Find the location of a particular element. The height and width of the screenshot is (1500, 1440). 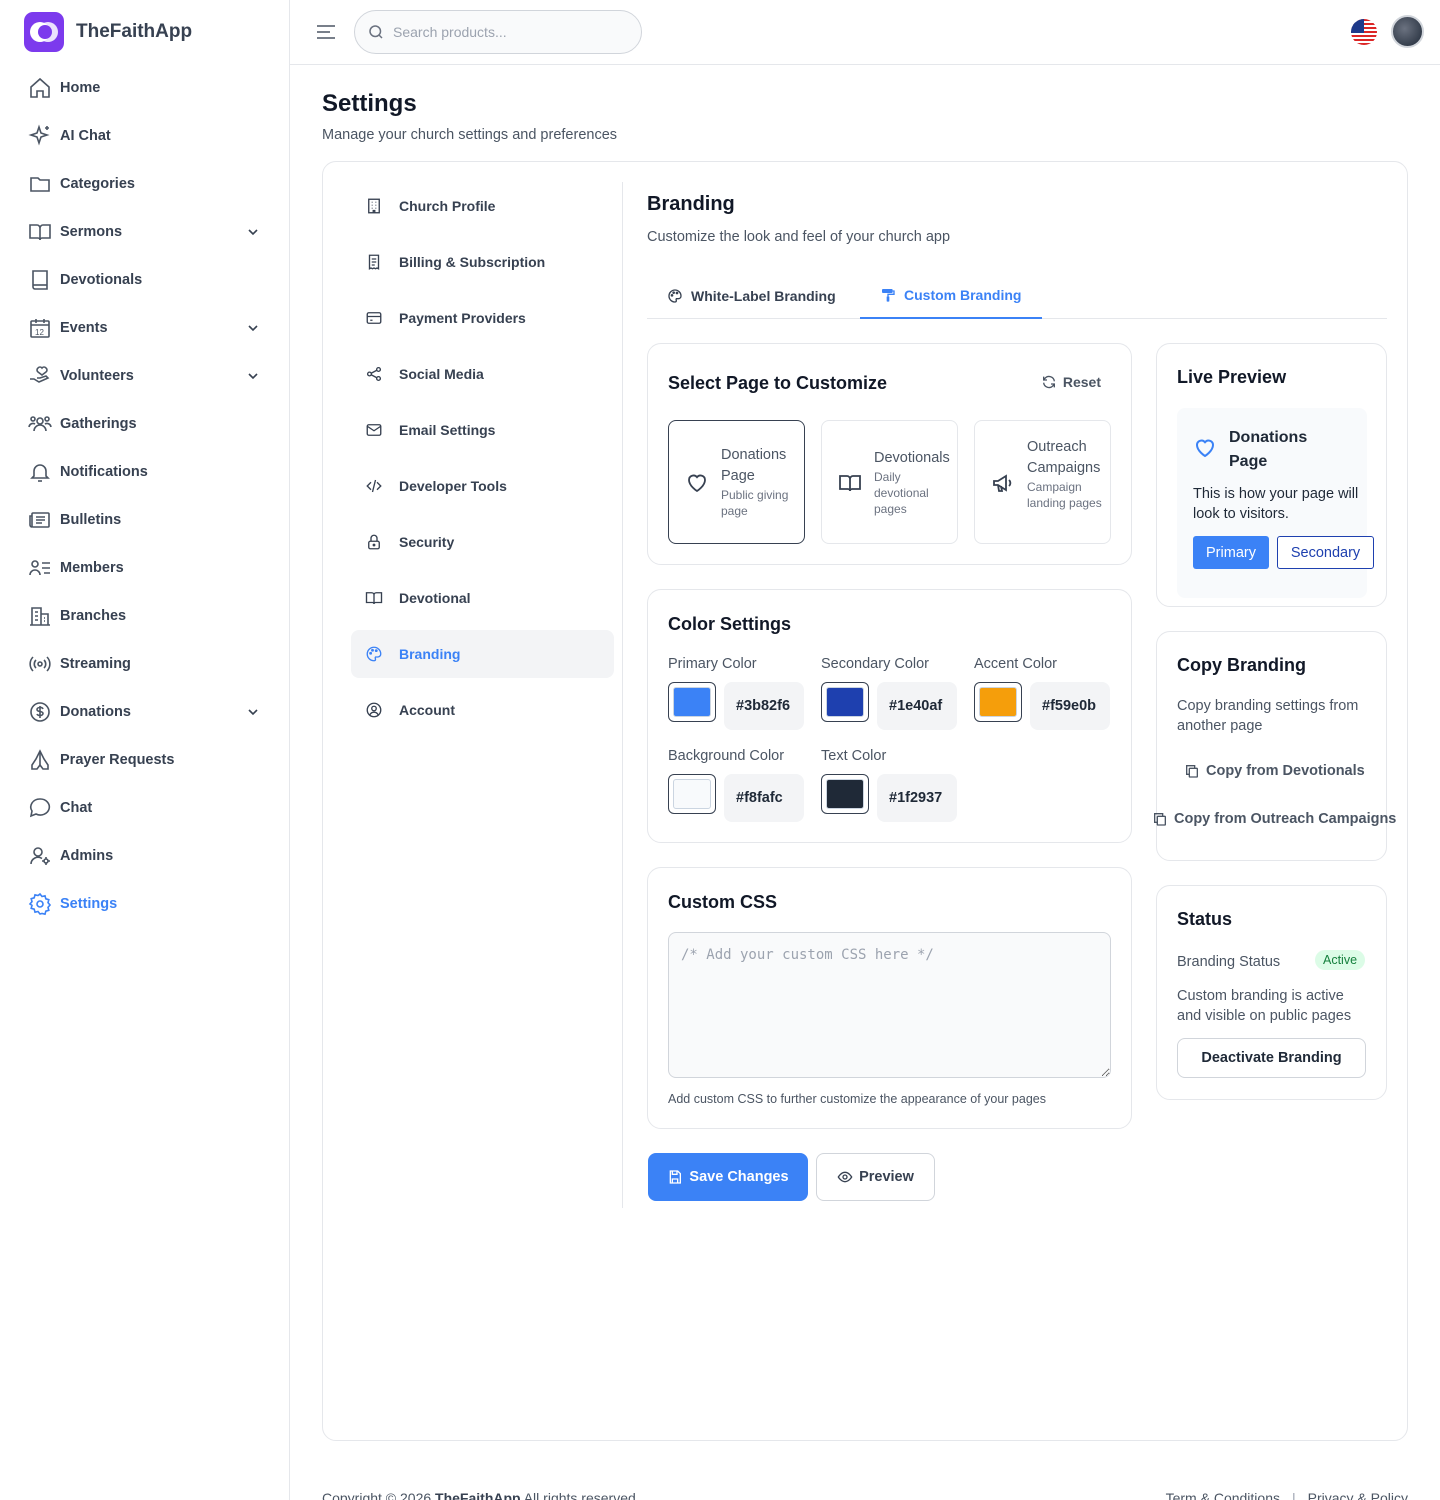

color-hex: #3b82f6 is located at coordinates (763, 706).